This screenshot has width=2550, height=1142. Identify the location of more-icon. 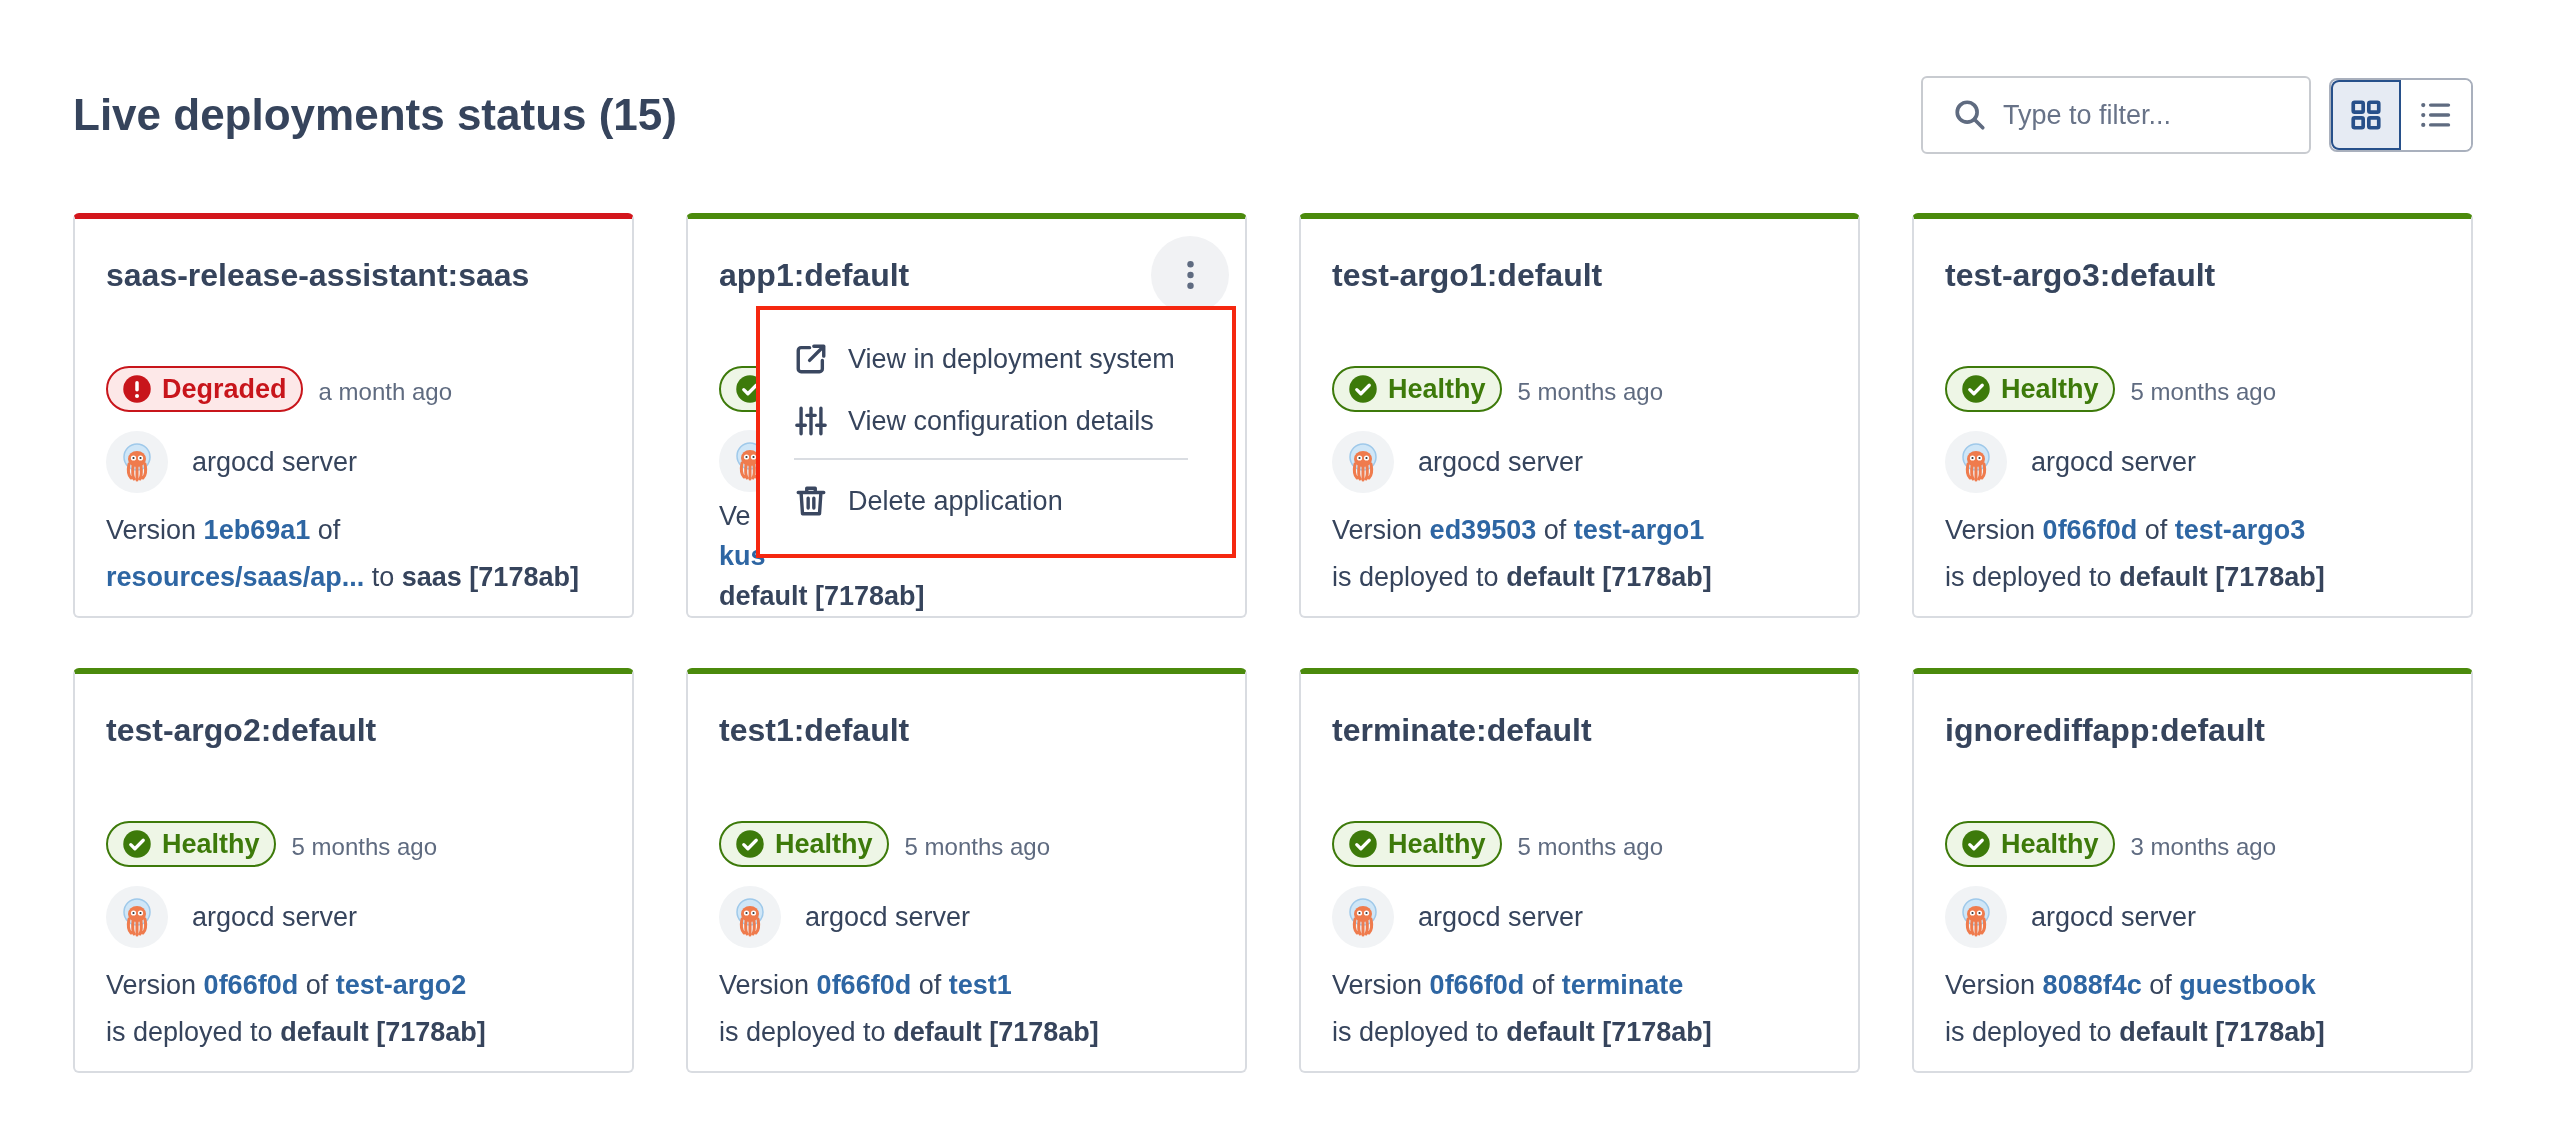
(1190, 275).